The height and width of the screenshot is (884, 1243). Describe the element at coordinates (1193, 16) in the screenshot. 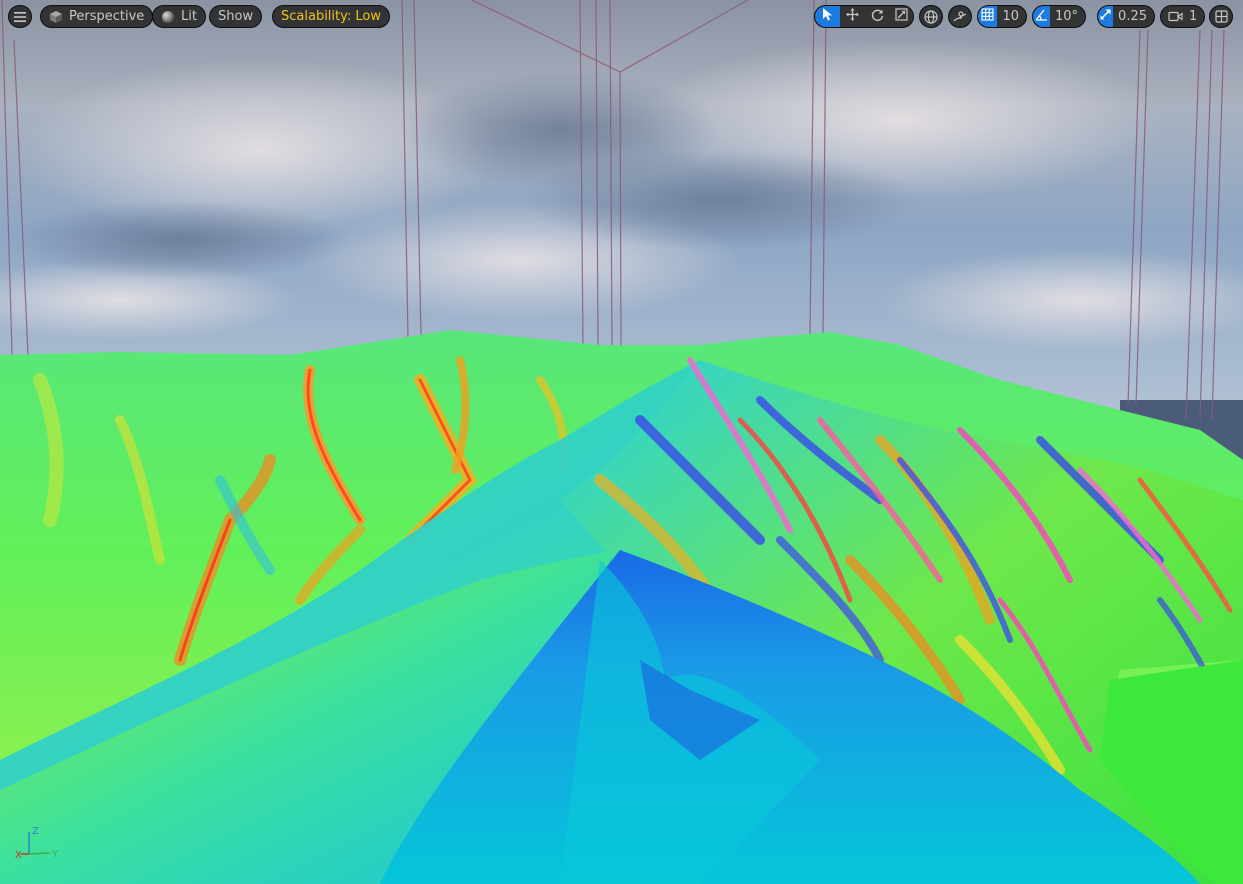

I see `camera-speed-value: 1` at that location.